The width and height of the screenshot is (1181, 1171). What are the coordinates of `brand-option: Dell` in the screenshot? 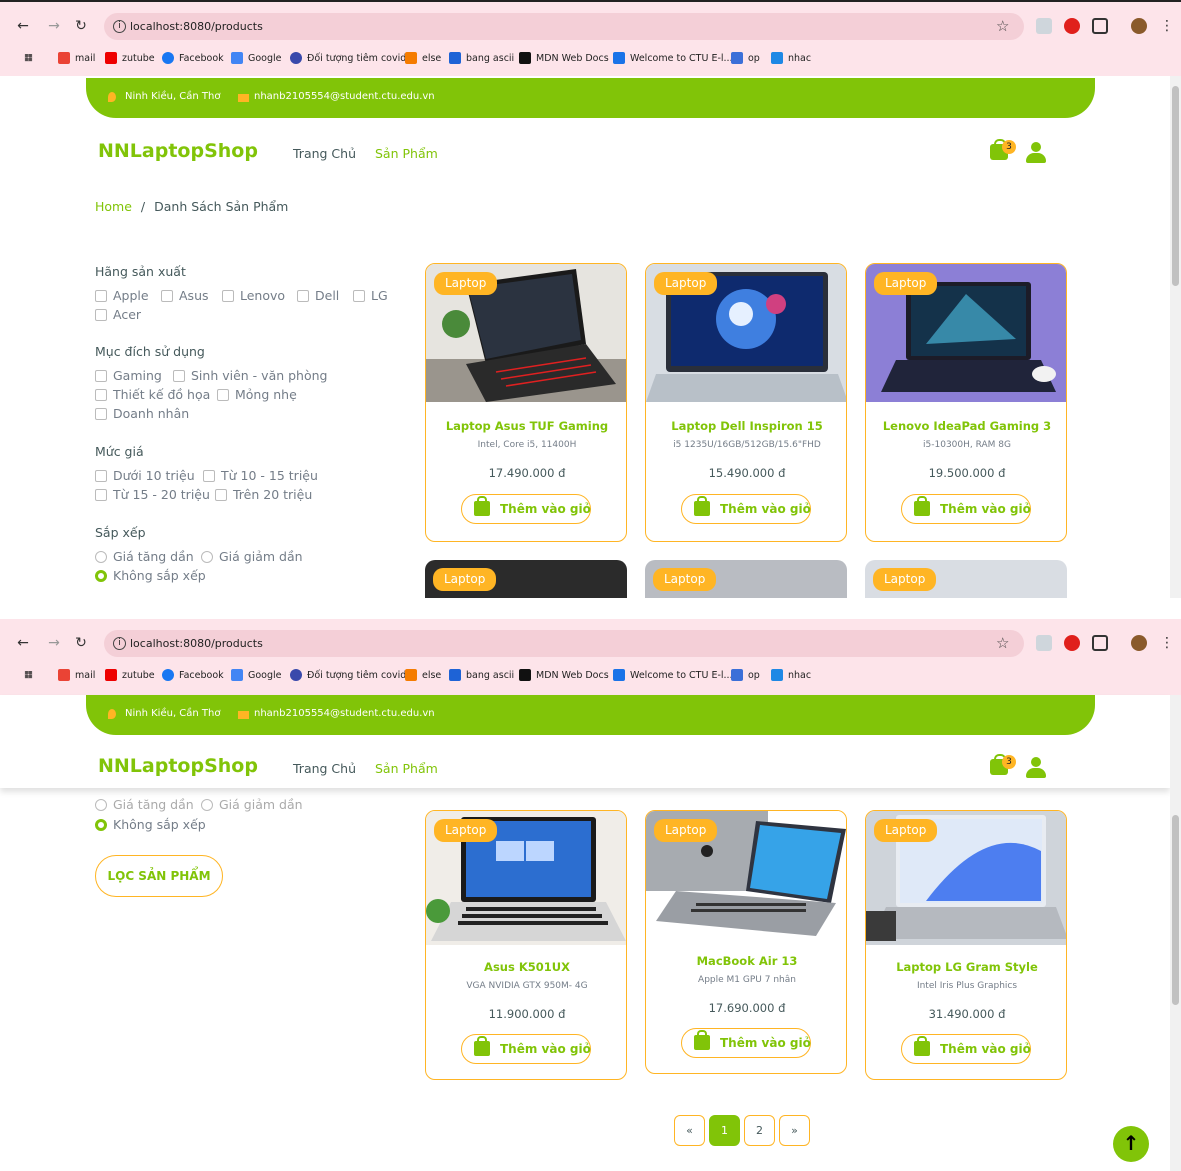 It's located at (318, 295).